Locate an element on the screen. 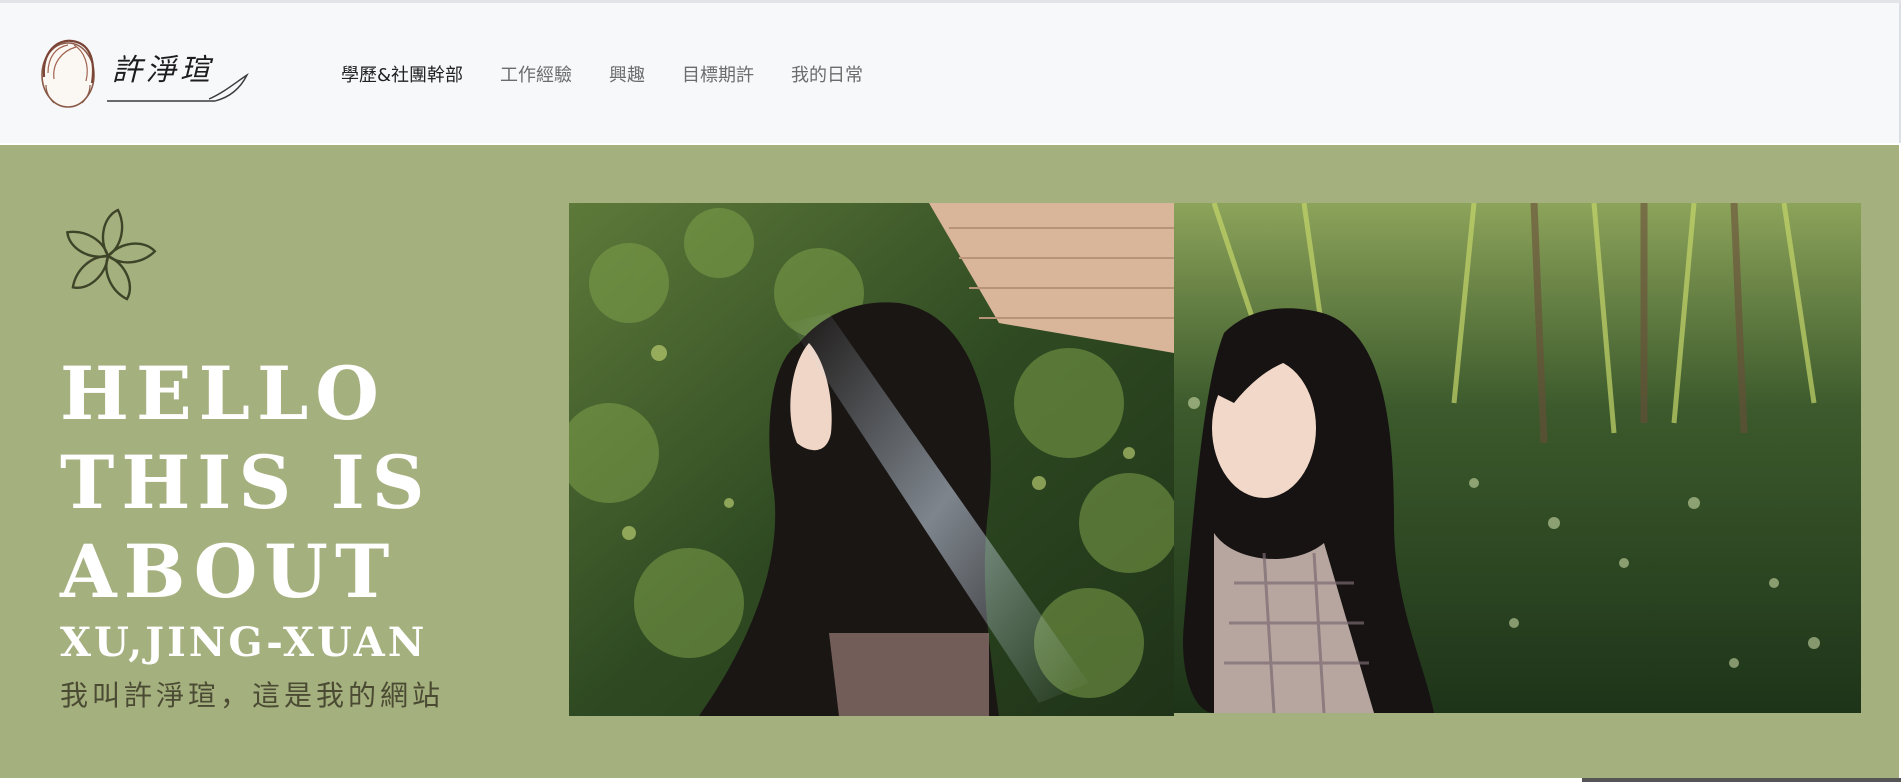 This screenshot has height=782, width=1901. headline-line-3: ABOUT is located at coordinates (228, 572).